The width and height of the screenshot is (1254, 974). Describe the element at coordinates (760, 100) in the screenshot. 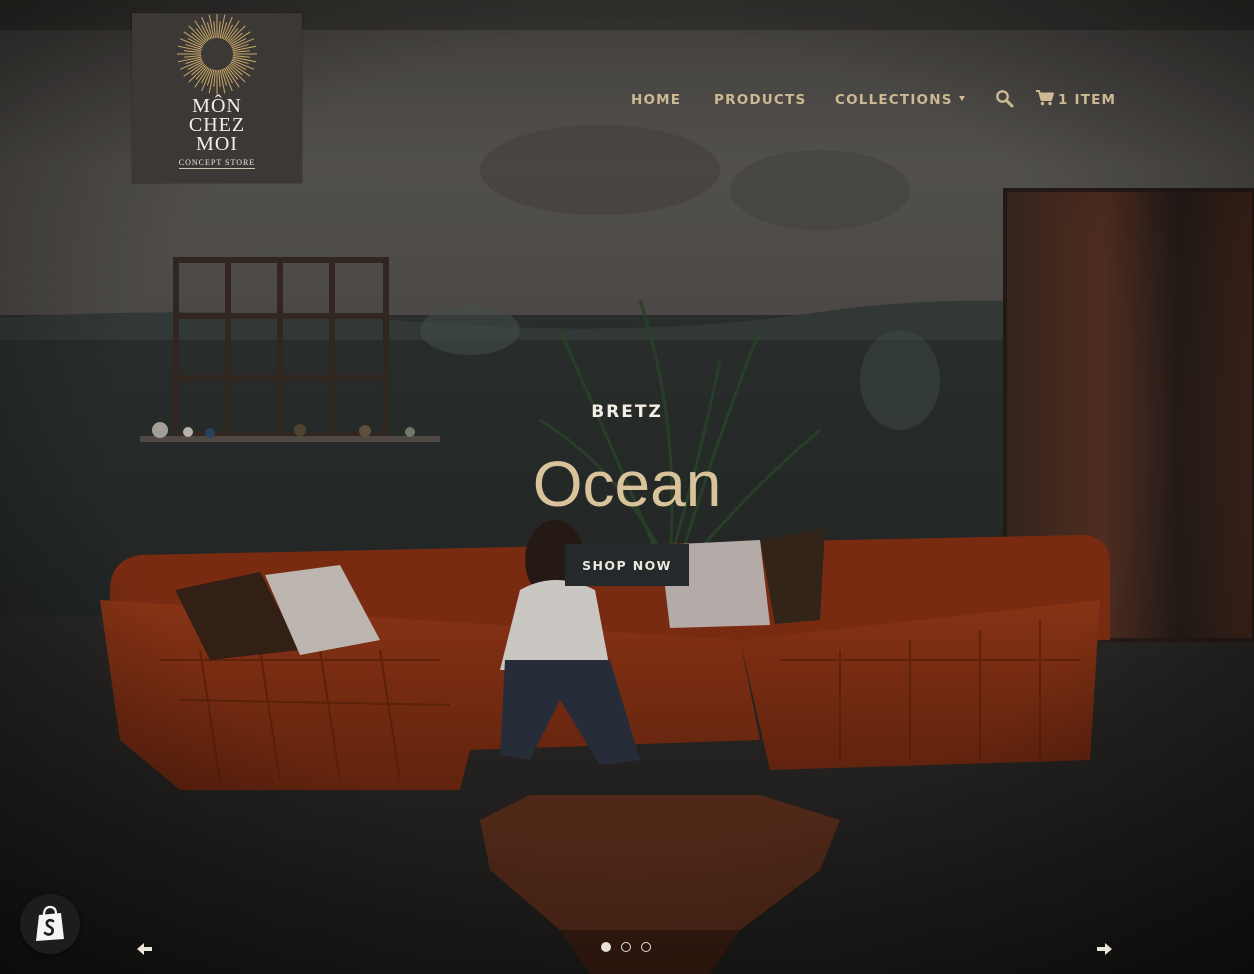

I see `nav-products: PRODUCTS` at that location.